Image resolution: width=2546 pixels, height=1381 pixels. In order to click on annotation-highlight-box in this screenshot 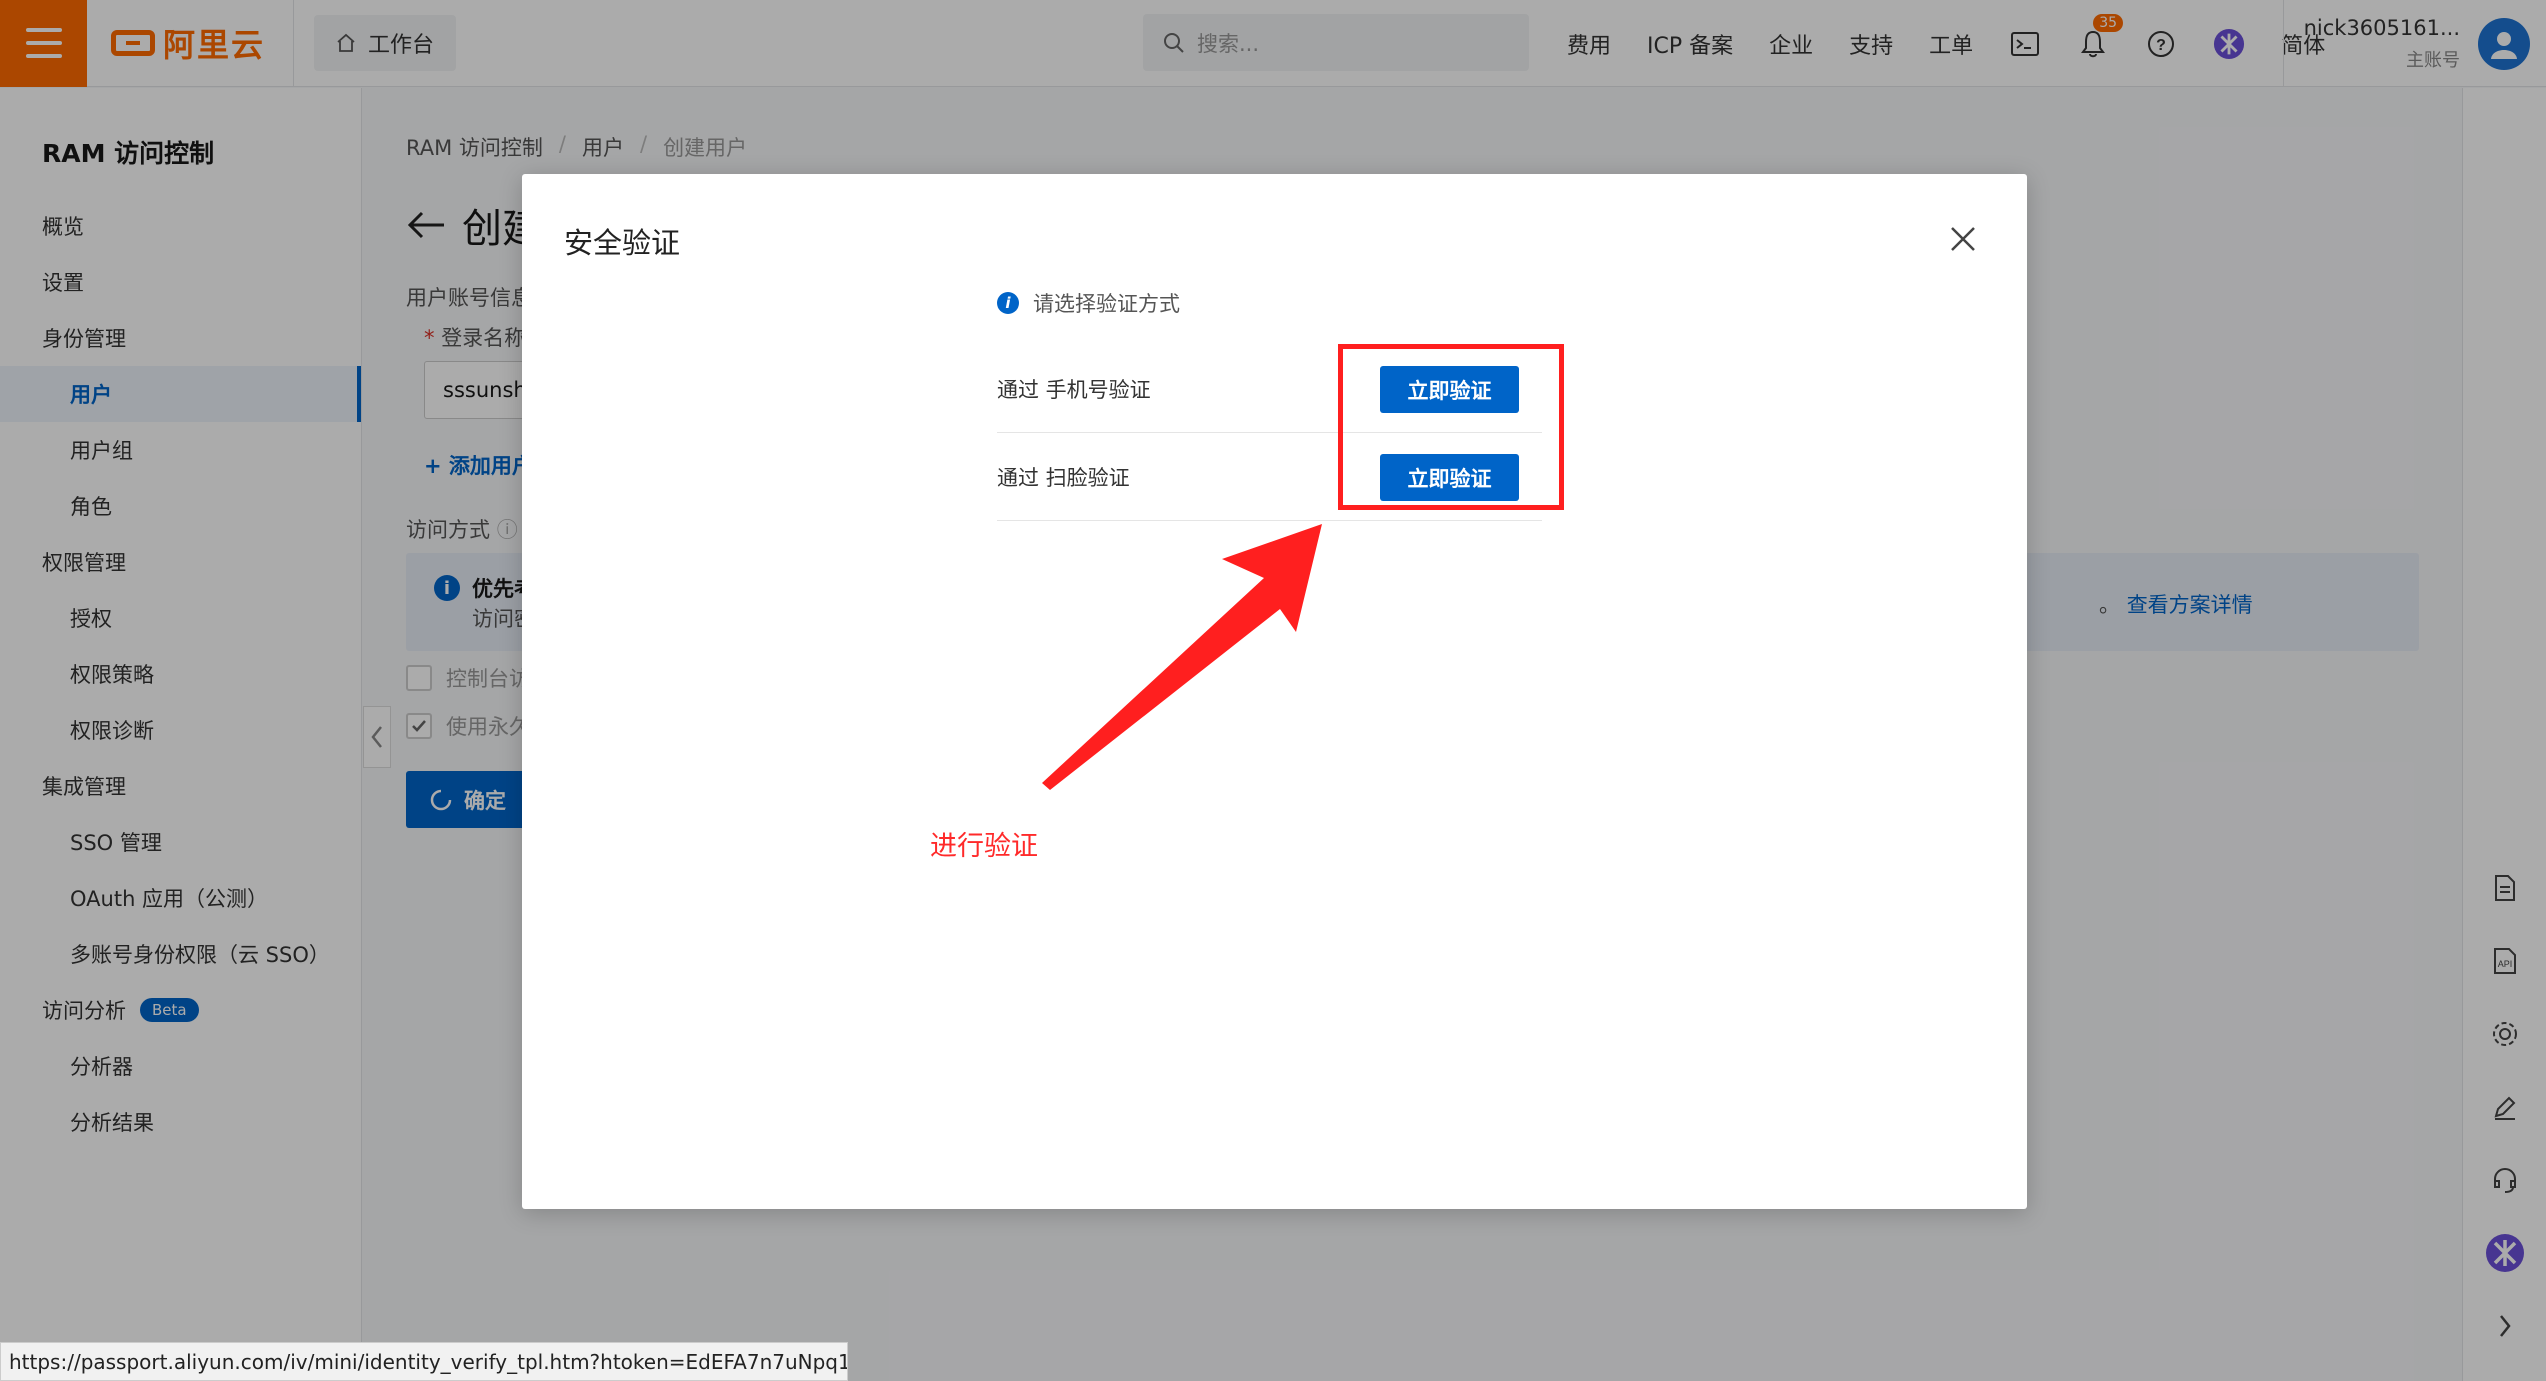, I will do `click(1451, 427)`.